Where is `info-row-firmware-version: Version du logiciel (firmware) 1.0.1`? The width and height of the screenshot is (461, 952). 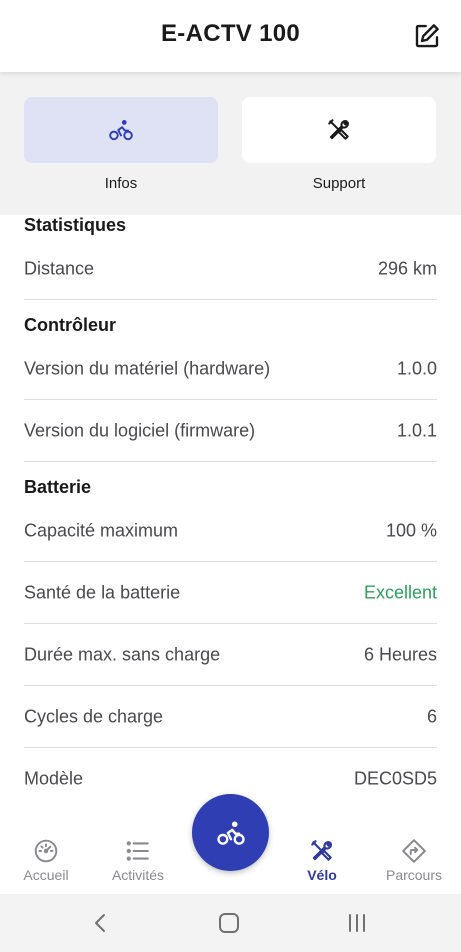 info-row-firmware-version: Version du logiciel (firmware) 1.0.1 is located at coordinates (230, 431).